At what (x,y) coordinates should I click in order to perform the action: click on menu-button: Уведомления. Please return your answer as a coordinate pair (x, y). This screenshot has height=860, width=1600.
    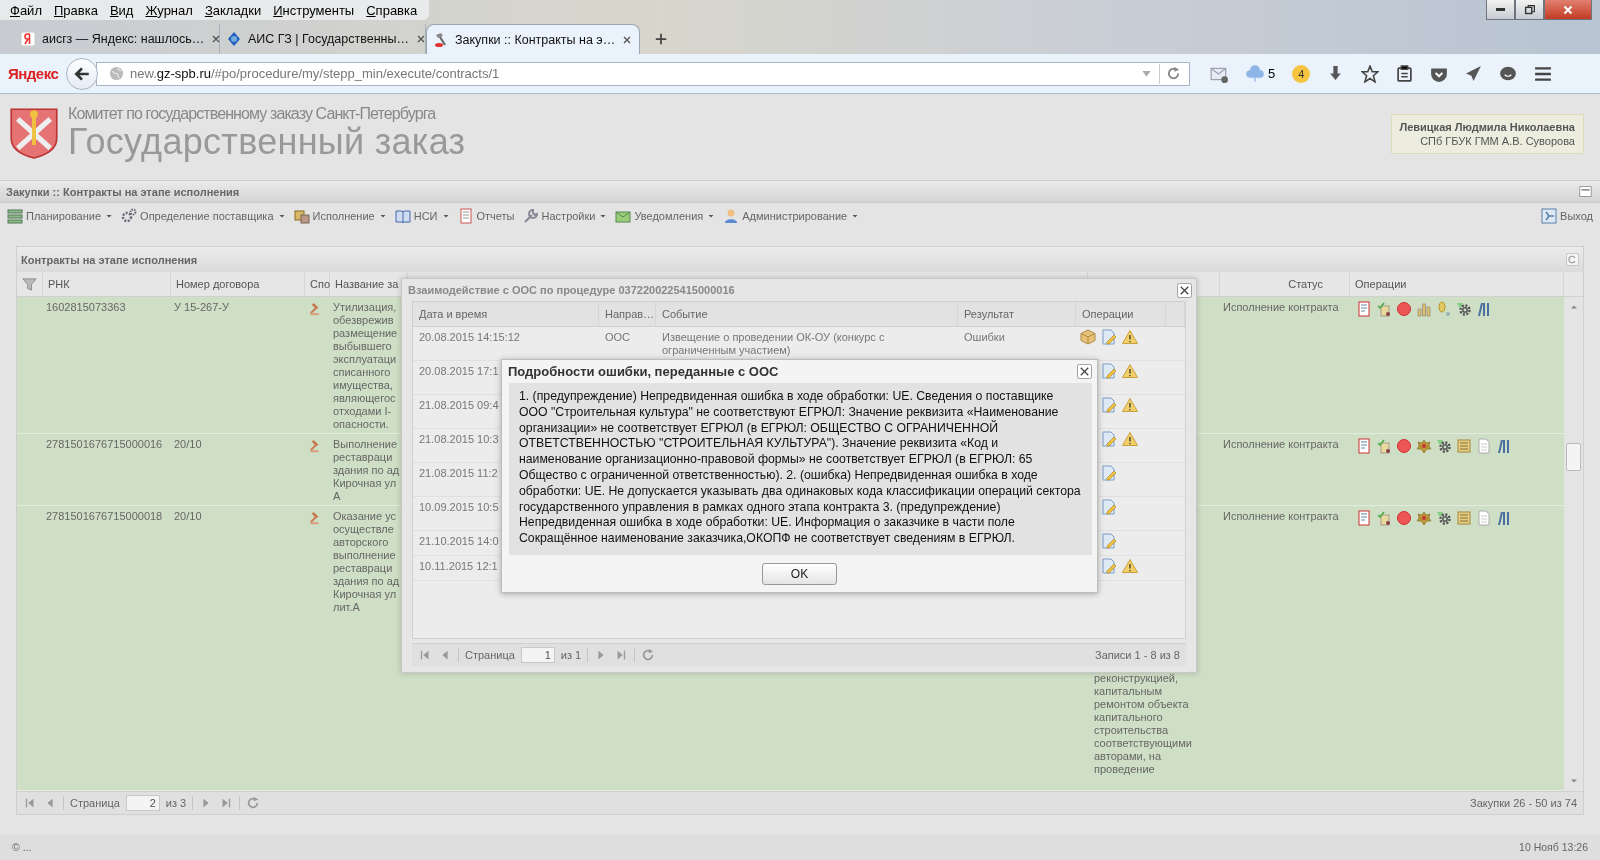
    Looking at the image, I should click on (665, 216).